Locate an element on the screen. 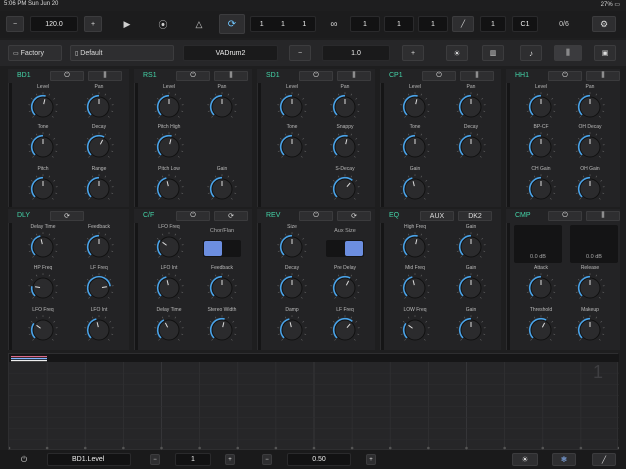 This screenshot has width=626, height=469. cp1-knob-1: Pan is located at coordinates (471, 106).